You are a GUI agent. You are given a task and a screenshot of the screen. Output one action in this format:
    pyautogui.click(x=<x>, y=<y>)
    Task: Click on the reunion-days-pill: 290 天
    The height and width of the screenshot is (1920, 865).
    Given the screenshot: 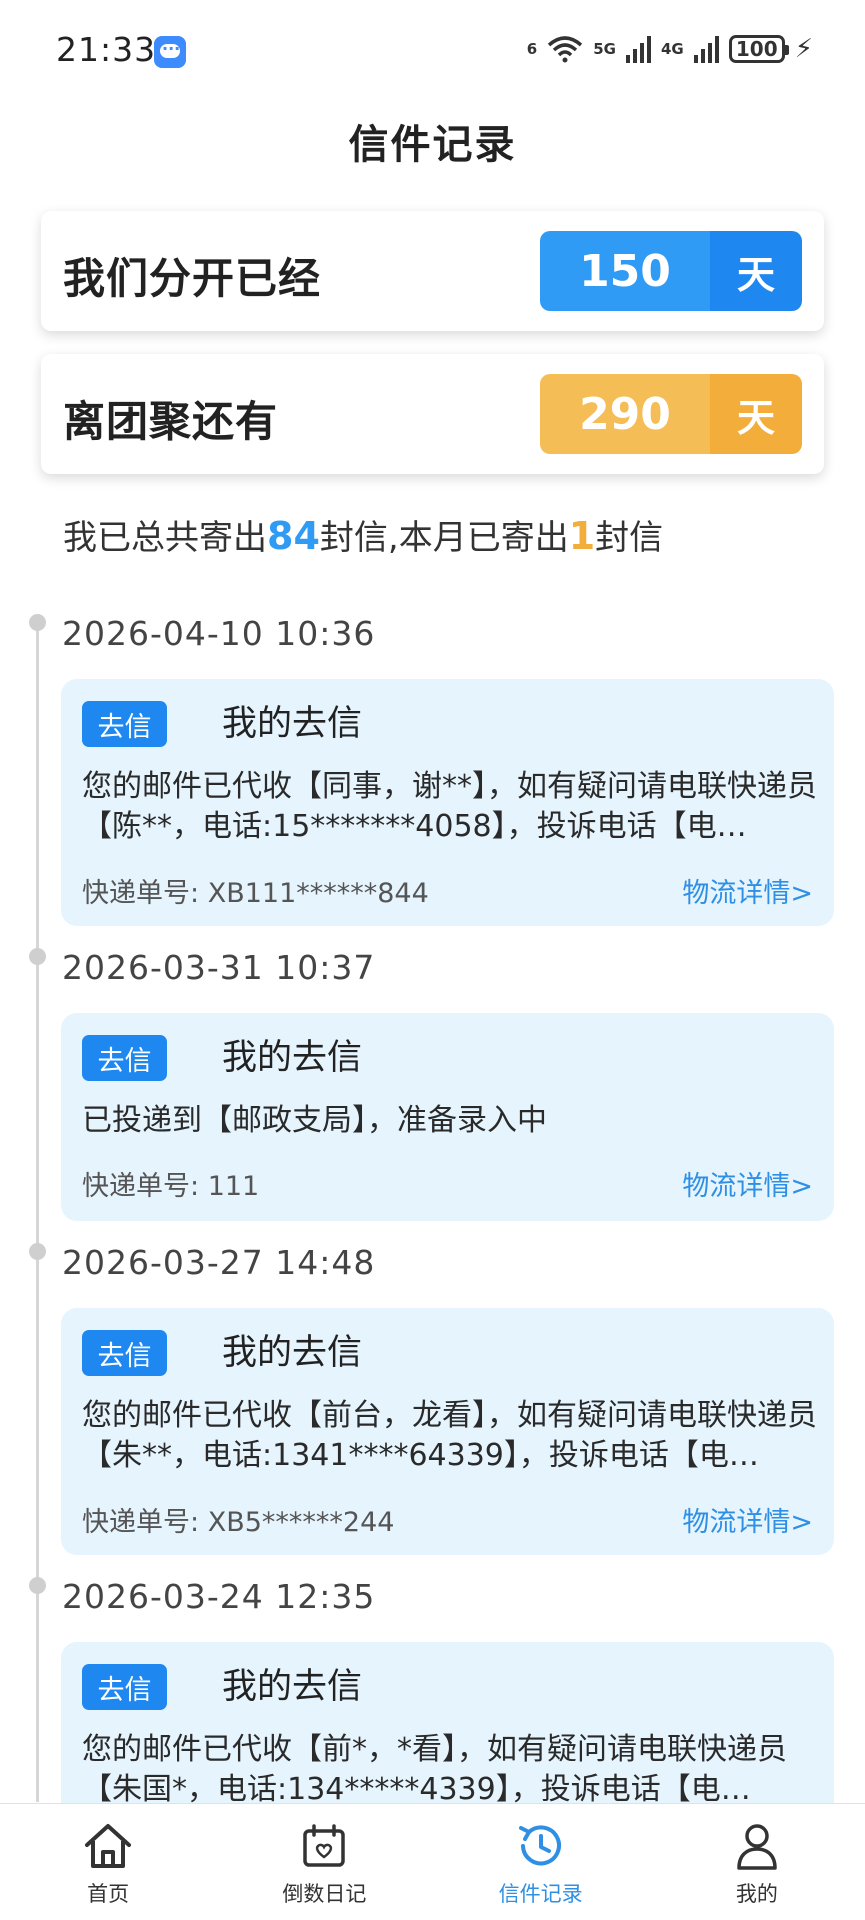 What is the action you would take?
    pyautogui.click(x=671, y=414)
    